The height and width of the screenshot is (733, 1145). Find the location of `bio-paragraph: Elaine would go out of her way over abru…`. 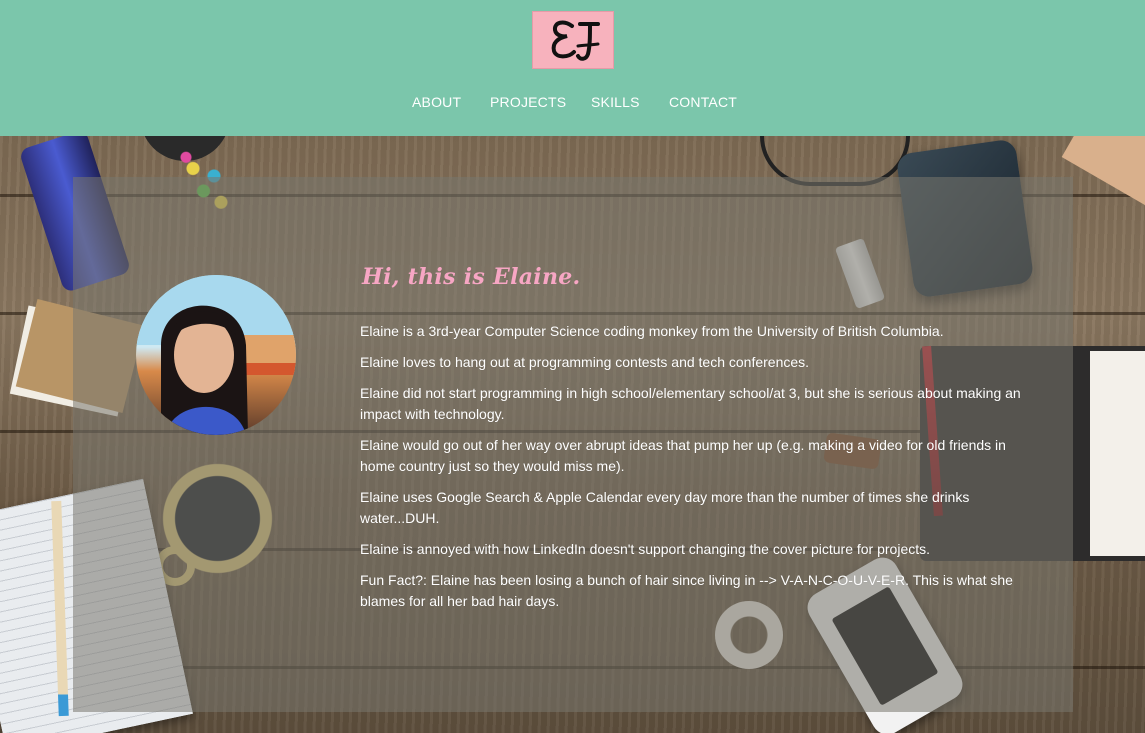

bio-paragraph: Elaine would go out of her way over abru… is located at coordinates (683, 455).